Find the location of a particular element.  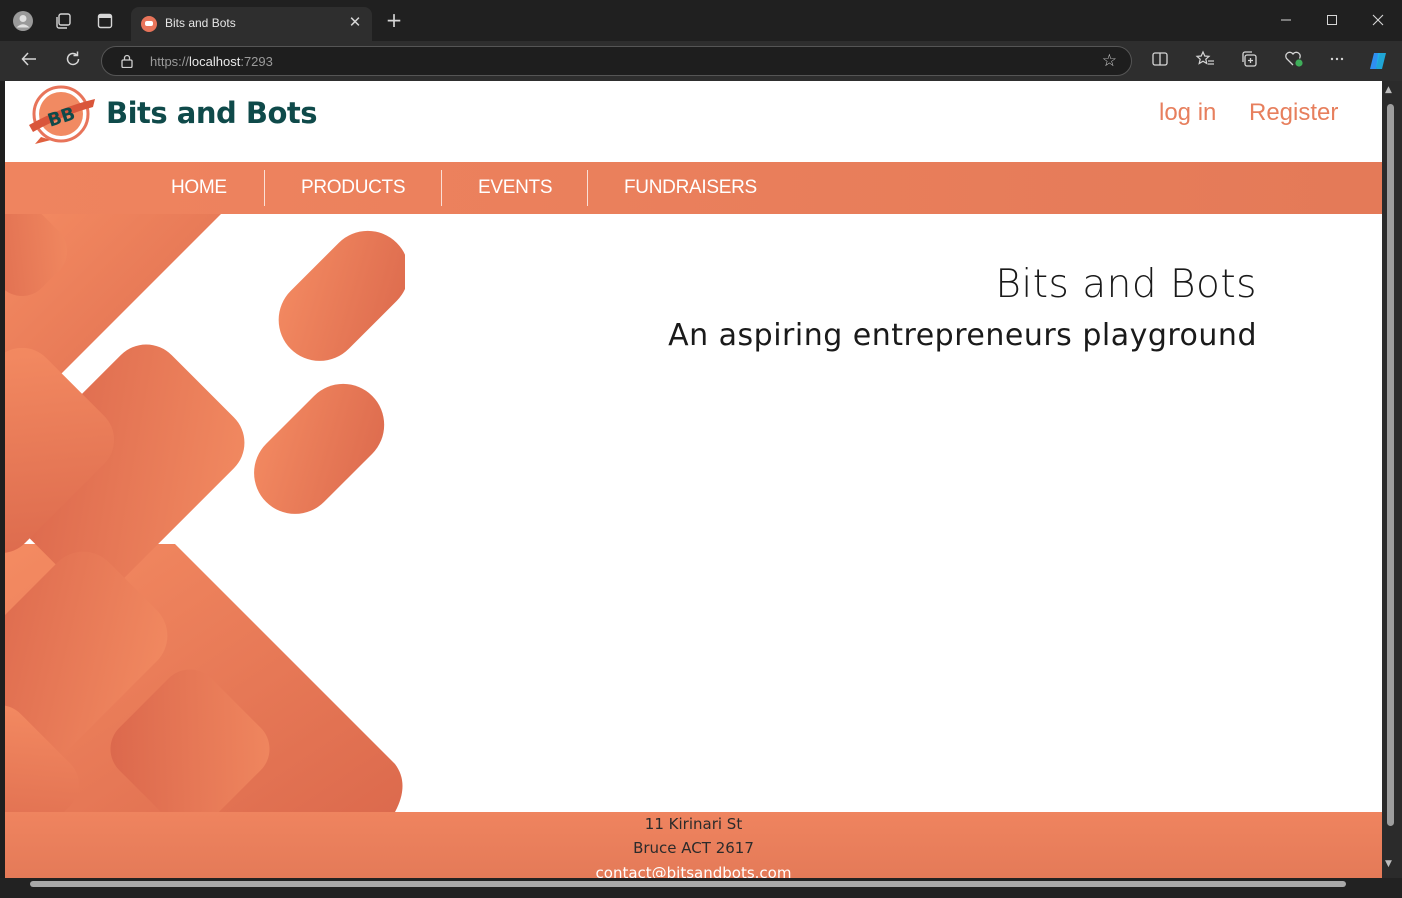

hero-title: Bits and Bots is located at coordinates (1126, 284).